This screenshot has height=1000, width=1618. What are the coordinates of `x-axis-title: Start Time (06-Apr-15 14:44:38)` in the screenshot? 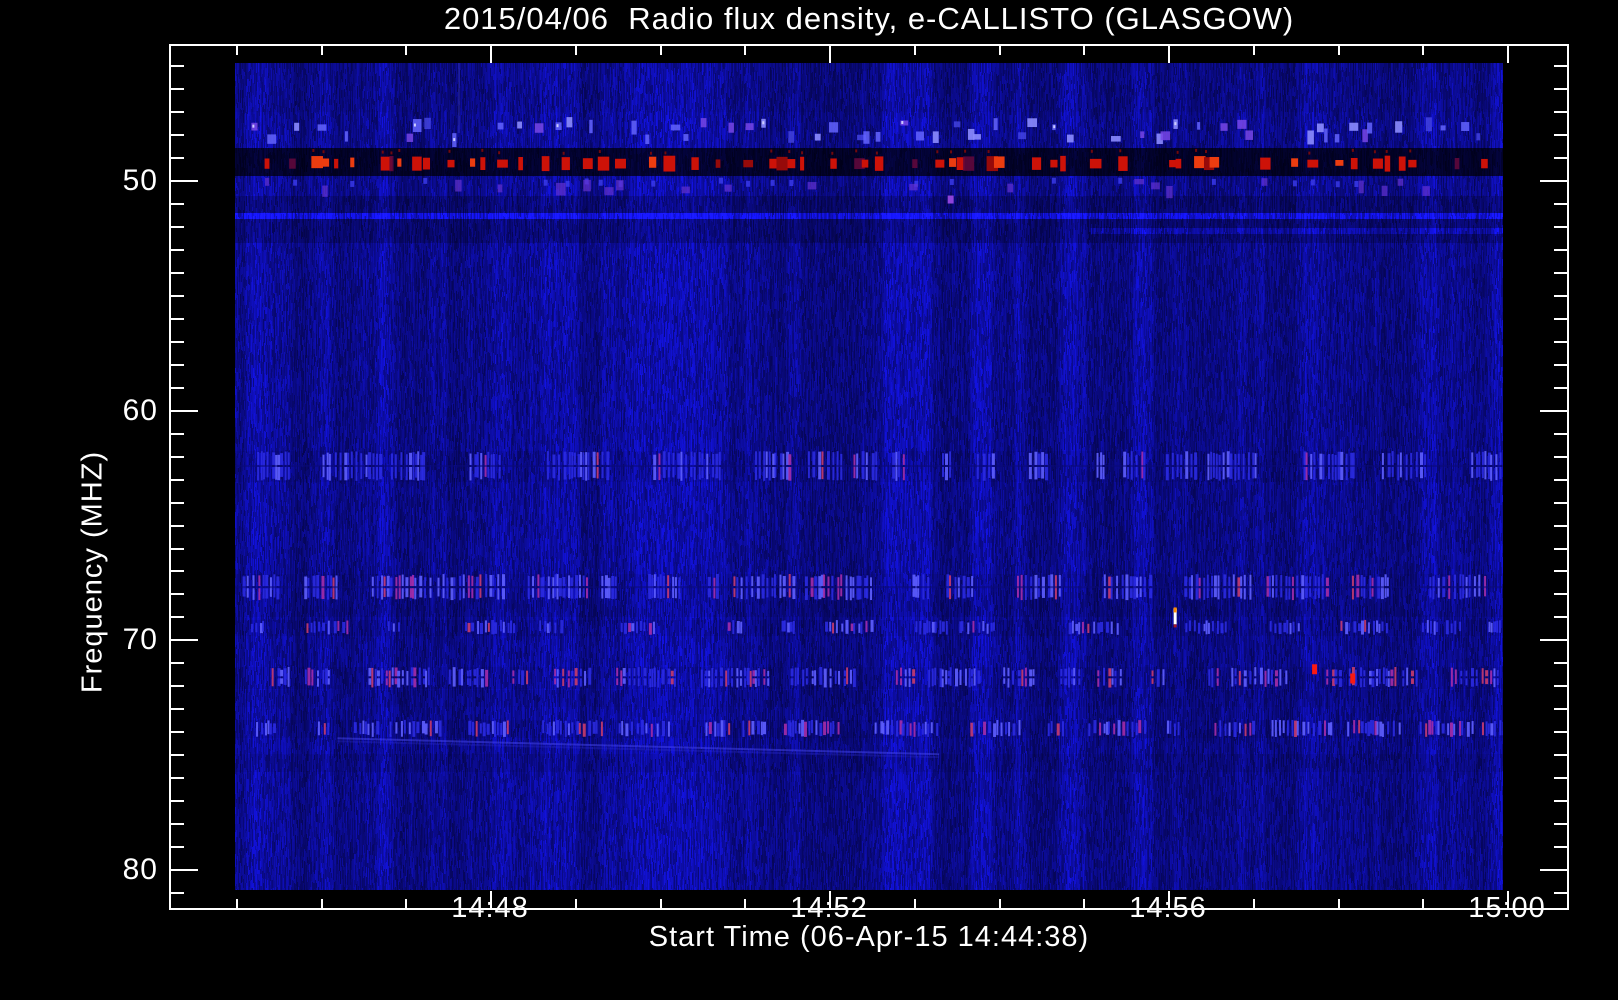 It's located at (869, 937).